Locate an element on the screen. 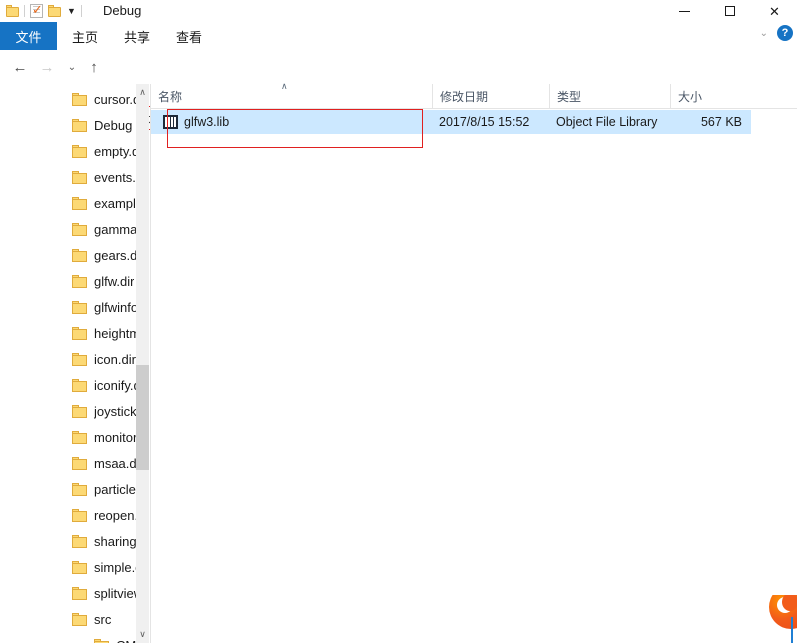  tree-item-reopen: reopen. is located at coordinates (74, 515).